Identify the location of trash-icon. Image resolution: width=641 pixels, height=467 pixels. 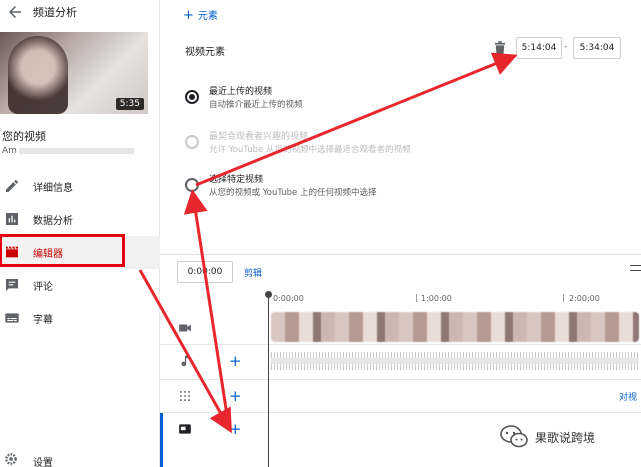
(500, 48).